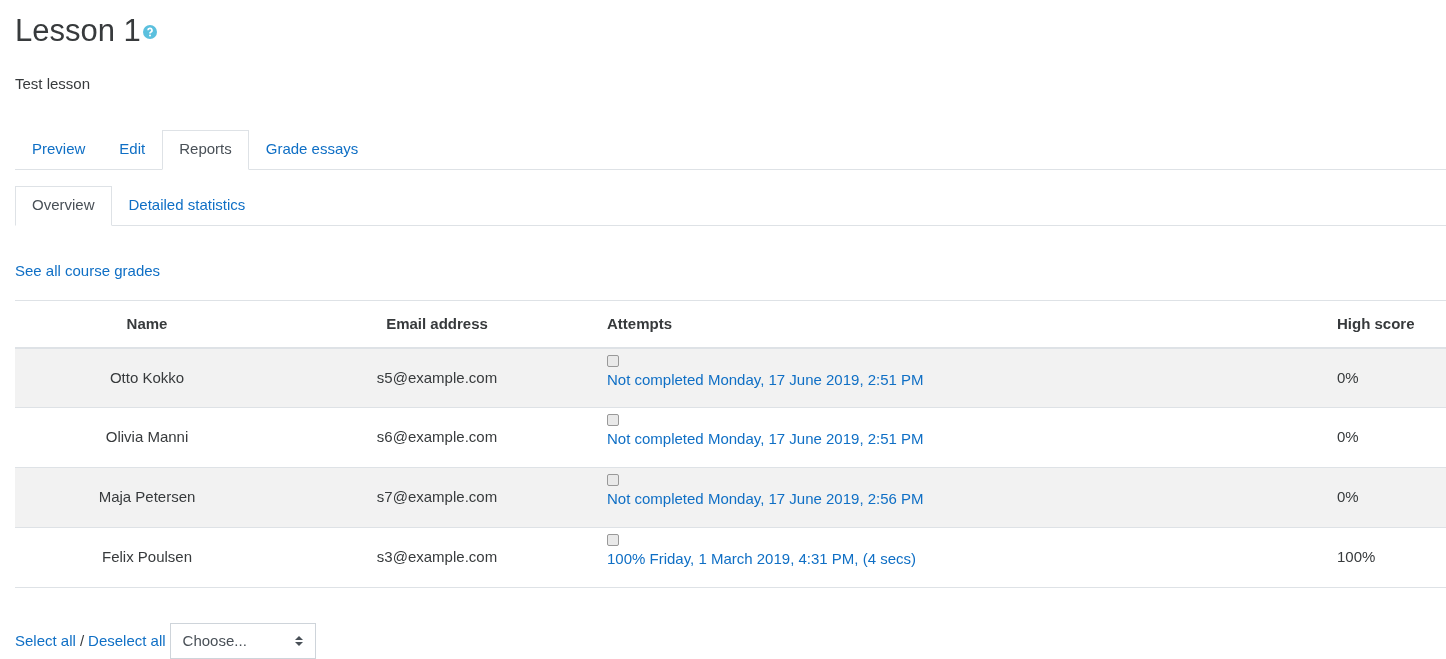 This screenshot has width=1446, height=659. I want to click on attempt-link: Not completed Monday, 17 June 2019, 2:56 PM, so click(765, 499).